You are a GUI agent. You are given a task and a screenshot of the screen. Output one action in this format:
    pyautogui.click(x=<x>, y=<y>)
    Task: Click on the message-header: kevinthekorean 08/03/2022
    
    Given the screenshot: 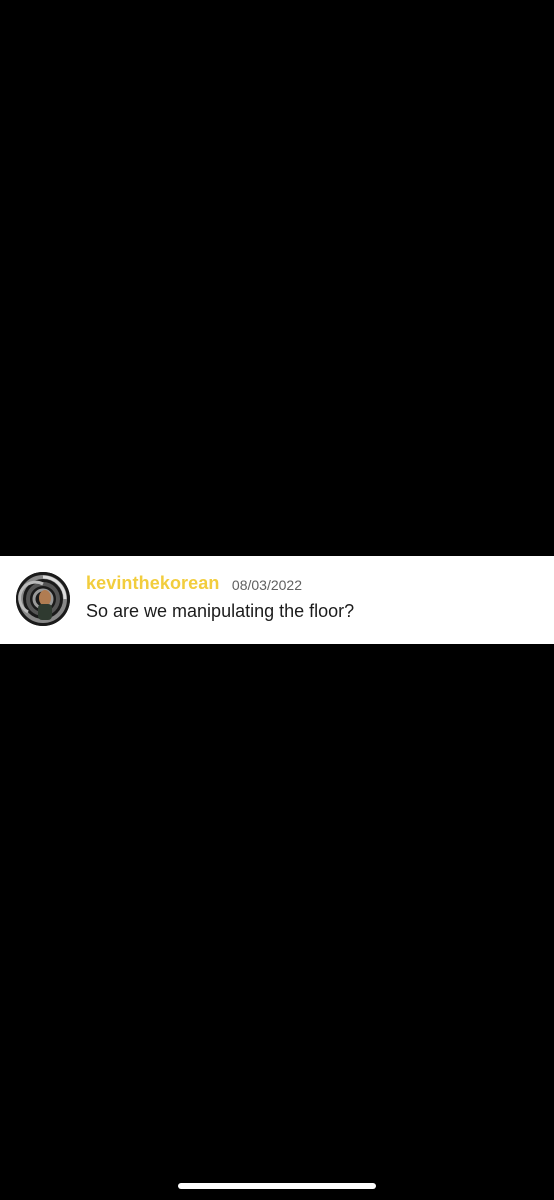 What is the action you would take?
    pyautogui.click(x=194, y=583)
    